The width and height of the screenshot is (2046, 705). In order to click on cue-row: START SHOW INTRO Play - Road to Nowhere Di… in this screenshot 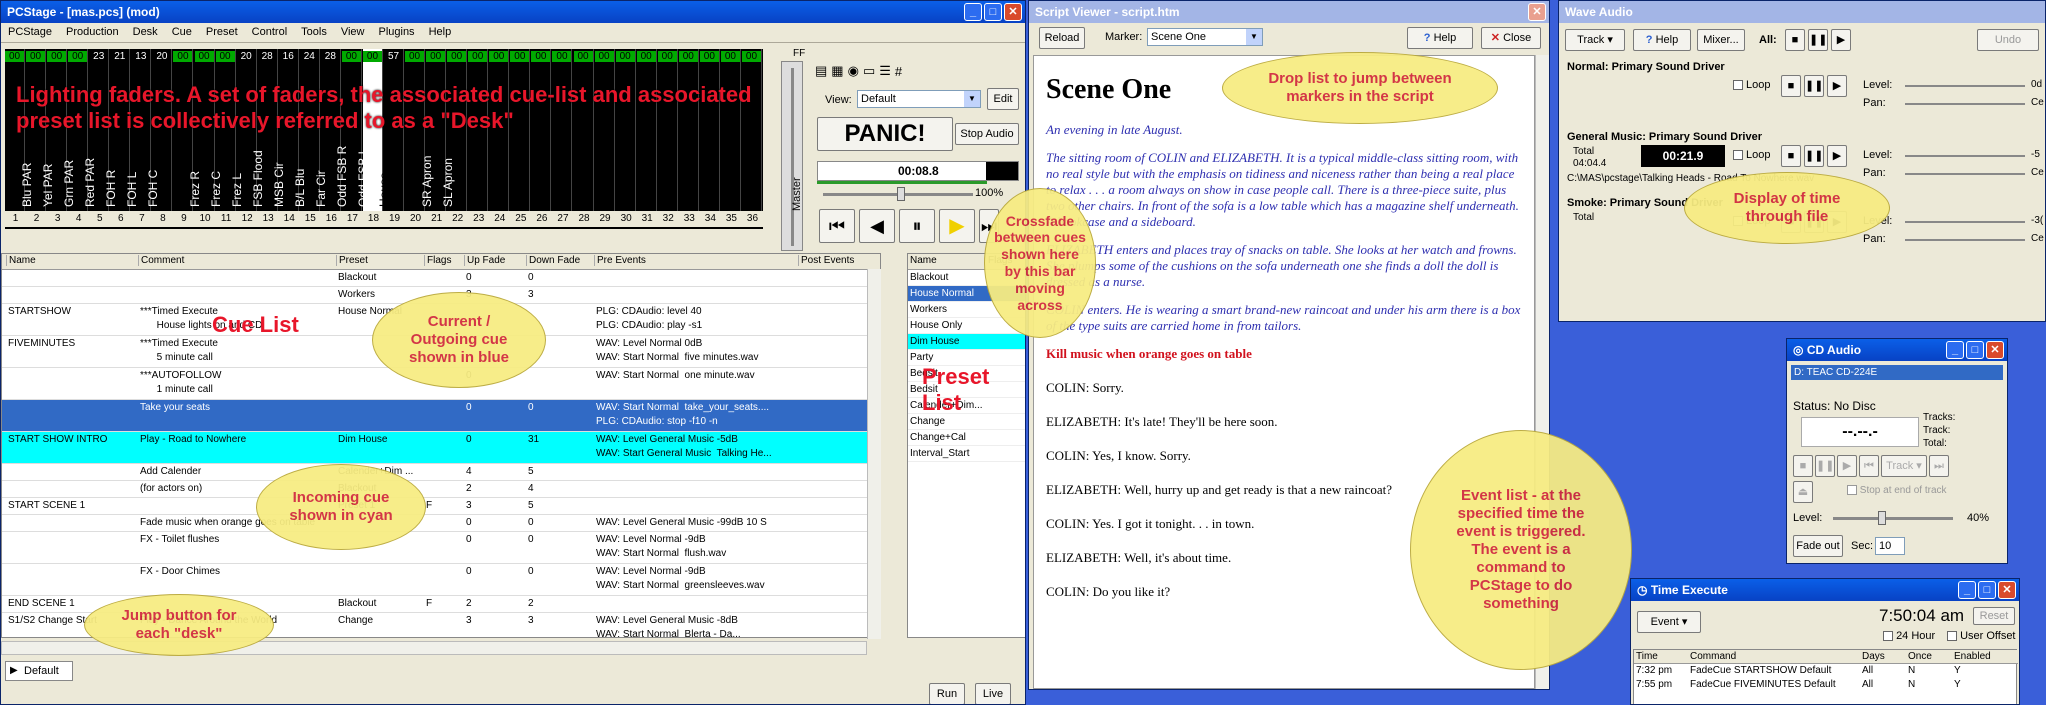, I will do `click(435, 448)`.